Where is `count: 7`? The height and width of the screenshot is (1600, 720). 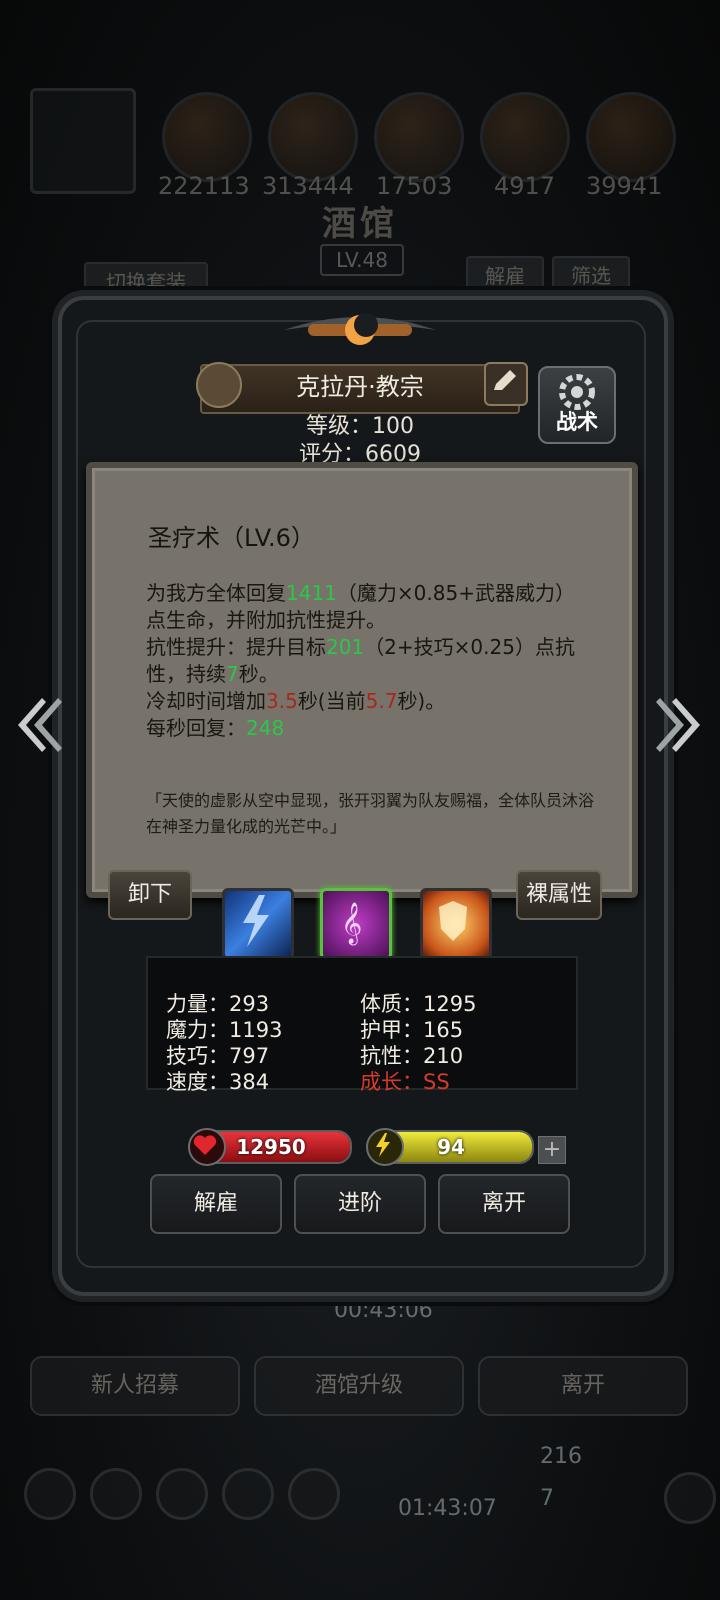
count: 7 is located at coordinates (547, 1498).